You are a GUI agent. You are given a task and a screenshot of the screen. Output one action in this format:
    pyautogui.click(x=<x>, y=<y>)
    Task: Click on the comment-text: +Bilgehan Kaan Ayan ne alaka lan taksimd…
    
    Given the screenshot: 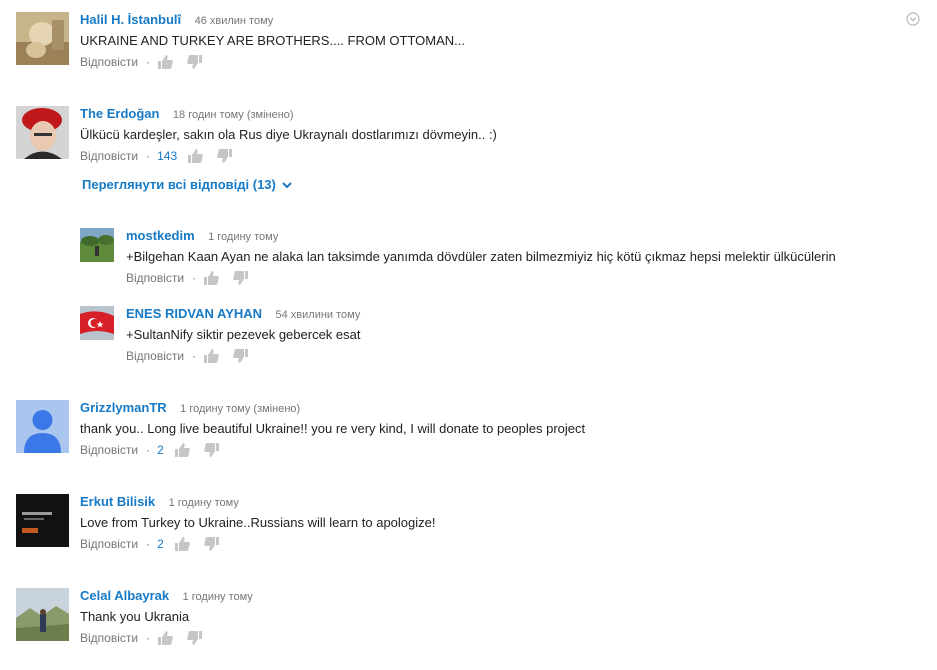 What is the action you would take?
    pyautogui.click(x=481, y=256)
    